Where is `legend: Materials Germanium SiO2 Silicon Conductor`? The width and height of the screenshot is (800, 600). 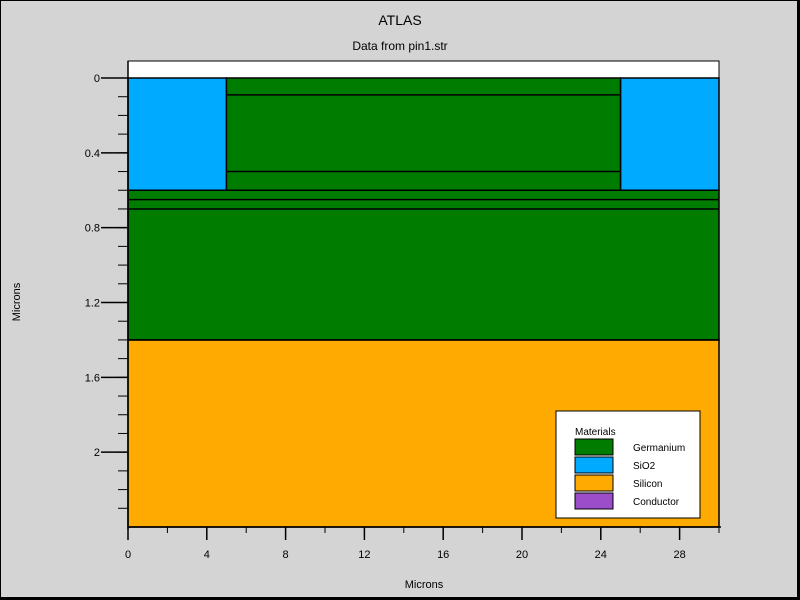 legend: Materials Germanium SiO2 Silicon Conductor is located at coordinates (628, 464).